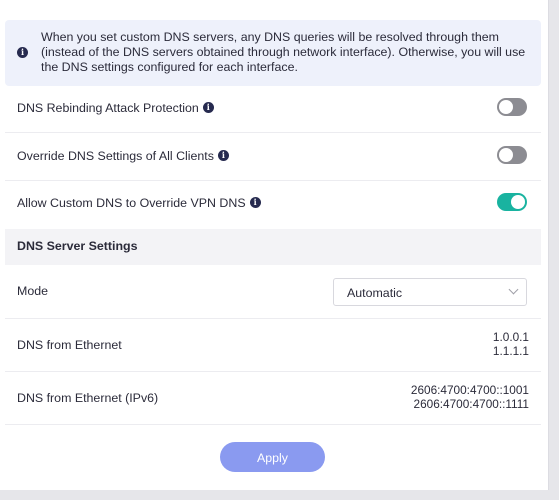  What do you see at coordinates (272, 457) in the screenshot?
I see `apply-button: Apply` at bounding box center [272, 457].